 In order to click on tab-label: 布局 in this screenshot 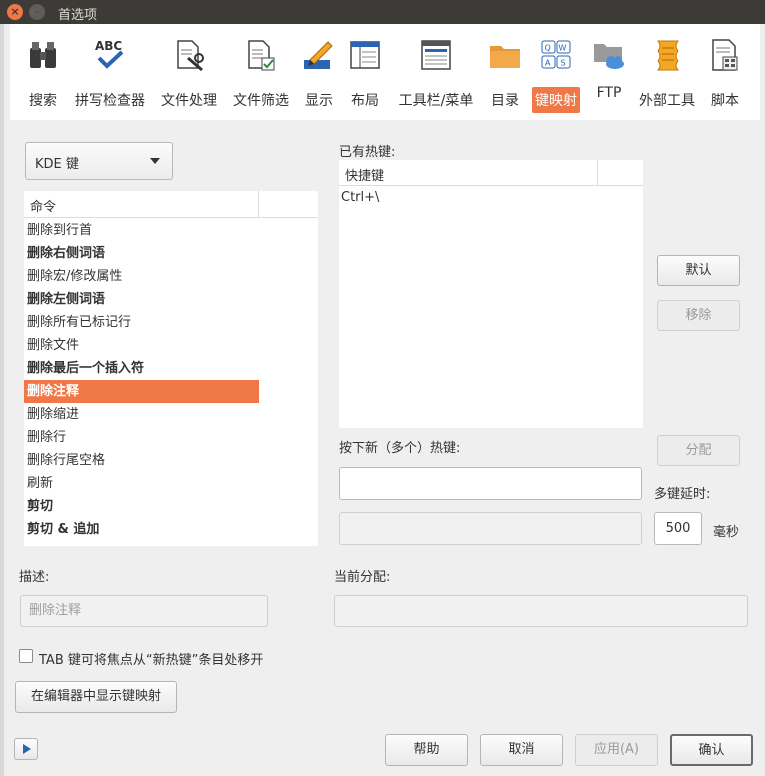, I will do `click(365, 101)`.